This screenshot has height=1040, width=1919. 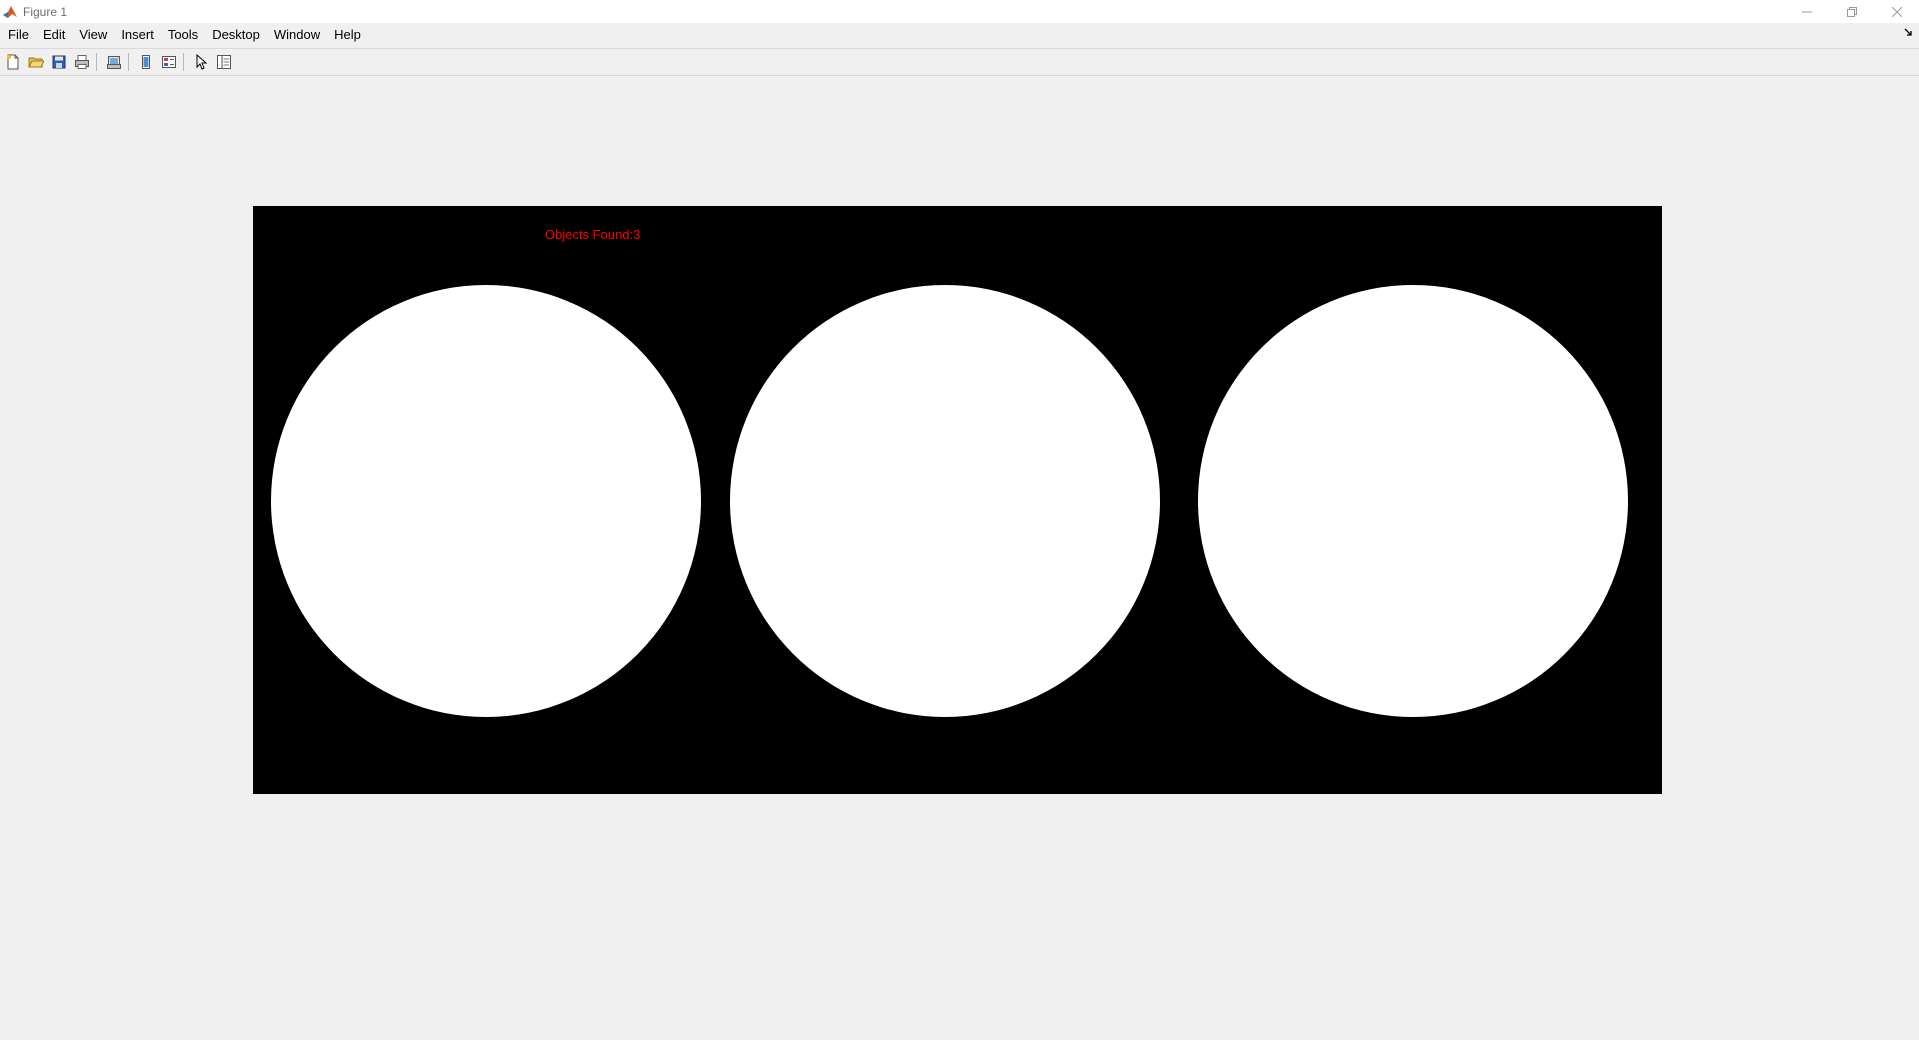 I want to click on insert-colorbar-icon, so click(x=169, y=62).